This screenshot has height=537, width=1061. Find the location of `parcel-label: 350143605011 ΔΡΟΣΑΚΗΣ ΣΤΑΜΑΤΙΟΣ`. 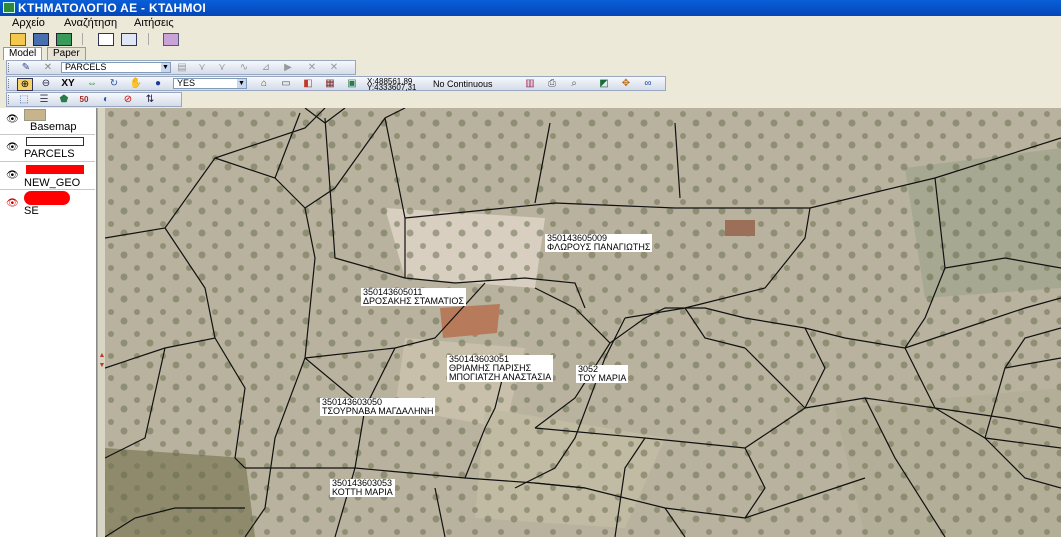

parcel-label: 350143605011 ΔΡΟΣΑΚΗΣ ΣΤΑΜΑΤΙΟΣ is located at coordinates (413, 297).